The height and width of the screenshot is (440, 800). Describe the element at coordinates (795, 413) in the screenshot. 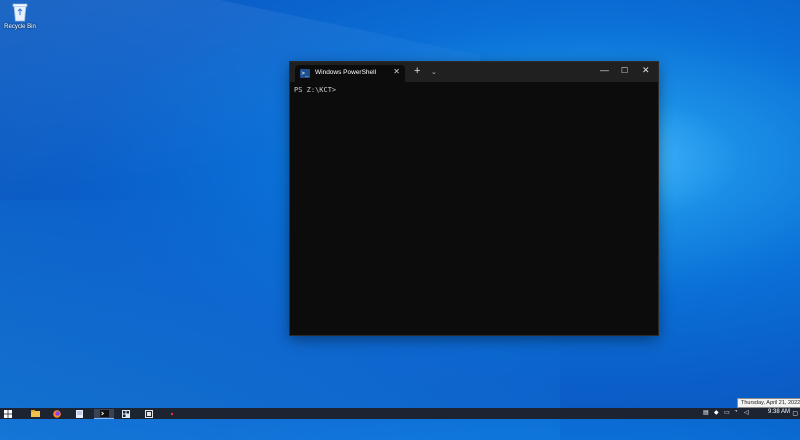

I see `notification-icon: ▢` at that location.